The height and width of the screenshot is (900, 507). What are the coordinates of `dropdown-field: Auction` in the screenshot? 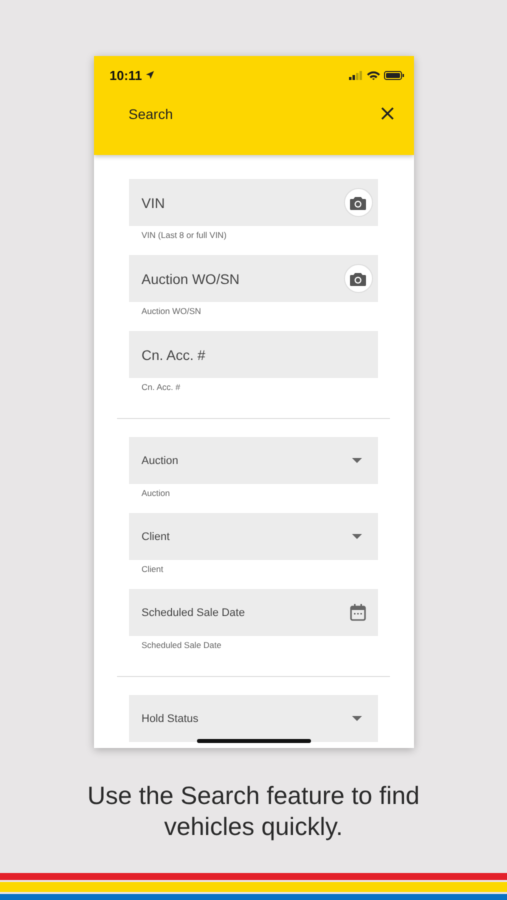 It's located at (253, 460).